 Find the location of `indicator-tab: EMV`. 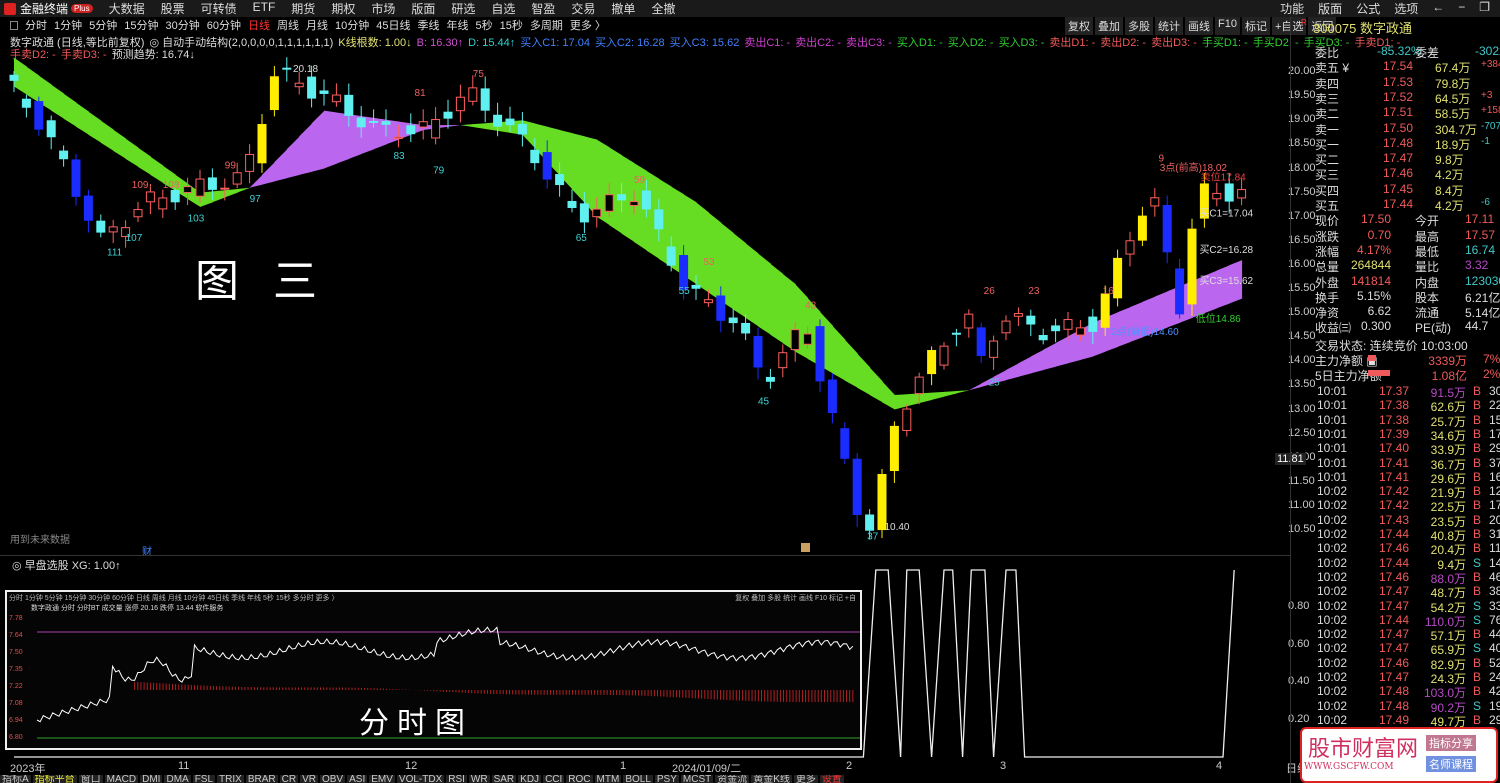

indicator-tab: EMV is located at coordinates (382, 779).